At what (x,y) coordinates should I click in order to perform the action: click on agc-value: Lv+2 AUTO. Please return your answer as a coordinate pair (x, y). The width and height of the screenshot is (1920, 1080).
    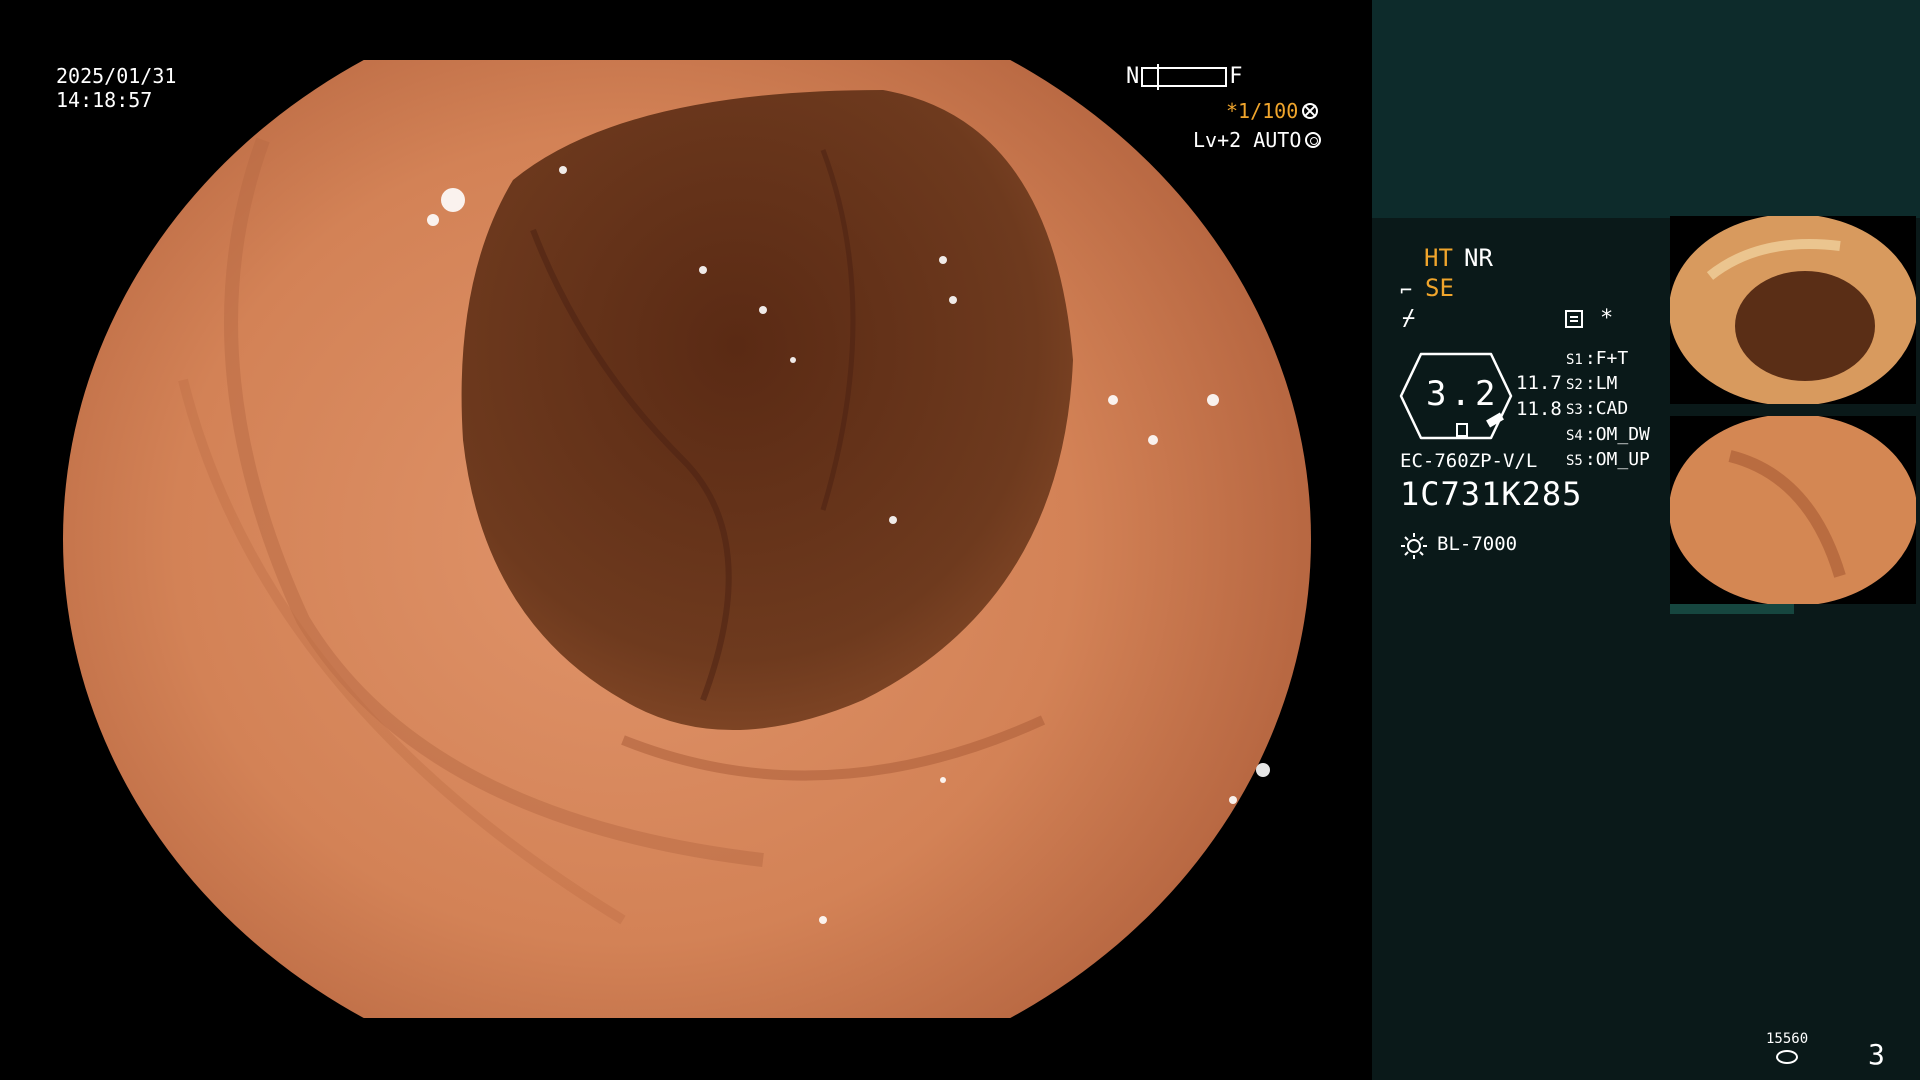
    Looking at the image, I should click on (1247, 140).